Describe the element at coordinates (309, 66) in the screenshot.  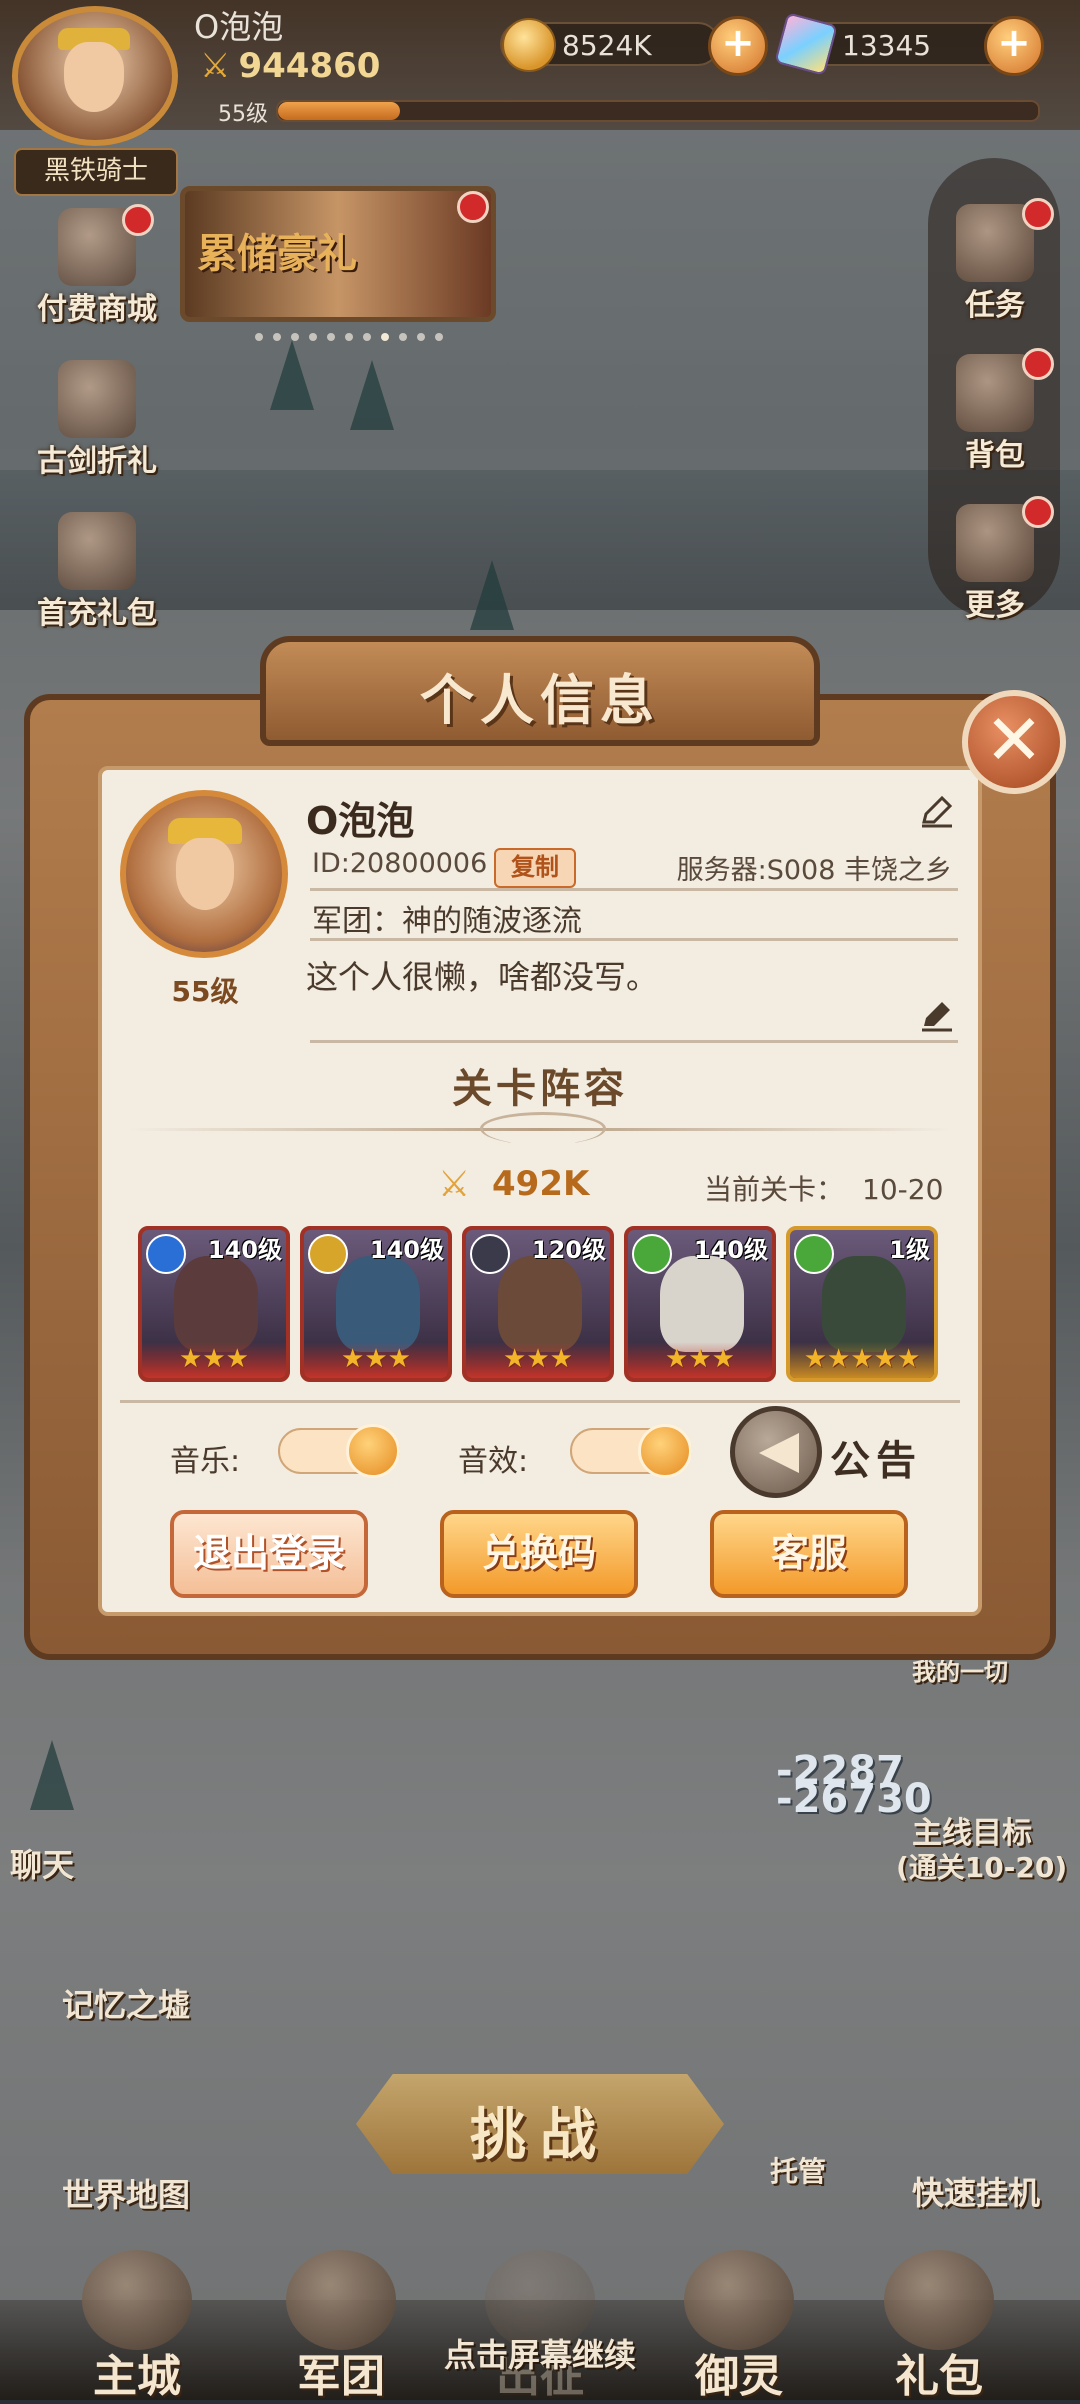
I see `player-power-value: 944860` at that location.